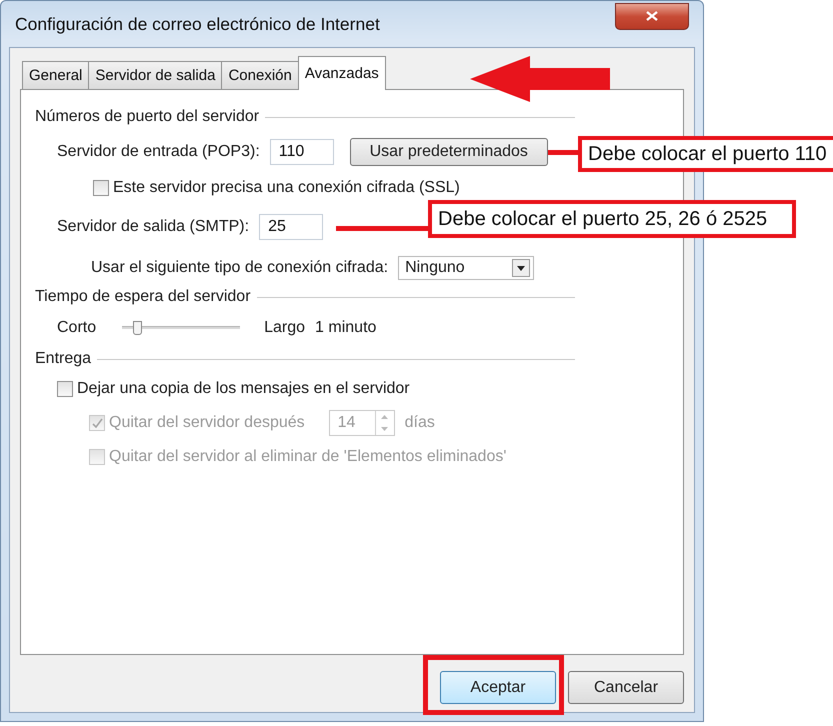 Image resolution: width=833 pixels, height=726 pixels. Describe the element at coordinates (197, 24) in the screenshot. I see `window-title: Configuración de correo electrónico de Internet` at that location.